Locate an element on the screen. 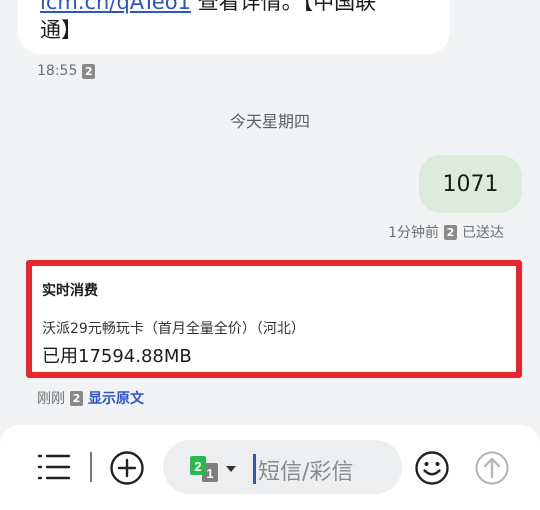  sent-message-meta: 1分钟前 2 已送达 is located at coordinates (446, 232).